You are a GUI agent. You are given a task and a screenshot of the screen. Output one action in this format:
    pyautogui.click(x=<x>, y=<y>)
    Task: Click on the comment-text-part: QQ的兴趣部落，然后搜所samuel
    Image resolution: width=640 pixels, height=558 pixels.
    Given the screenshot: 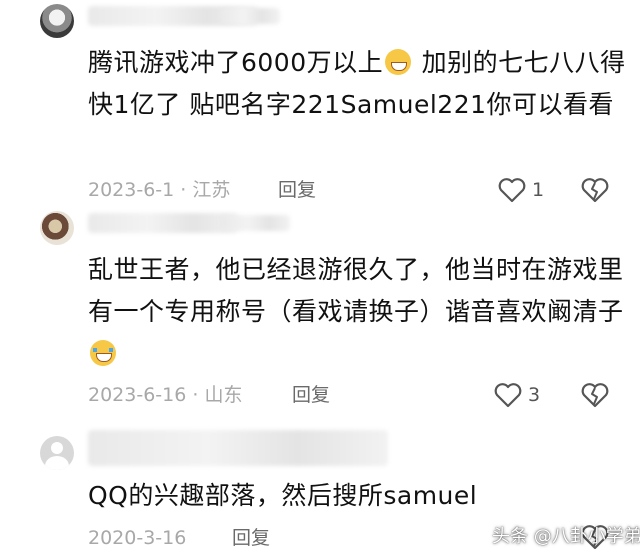 What is the action you would take?
    pyautogui.click(x=283, y=495)
    